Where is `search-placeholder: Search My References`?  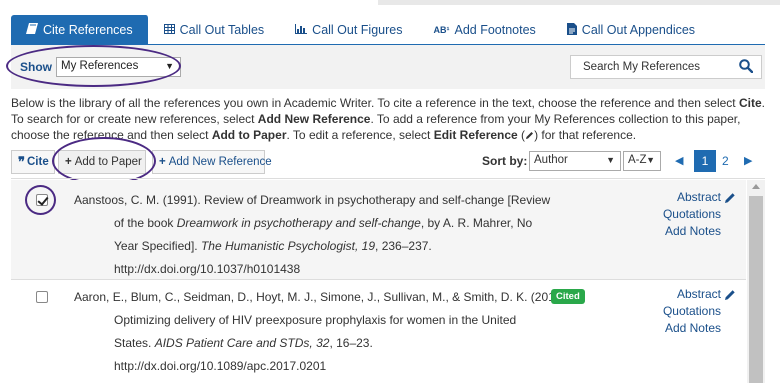
search-placeholder: Search My References is located at coordinates (641, 67).